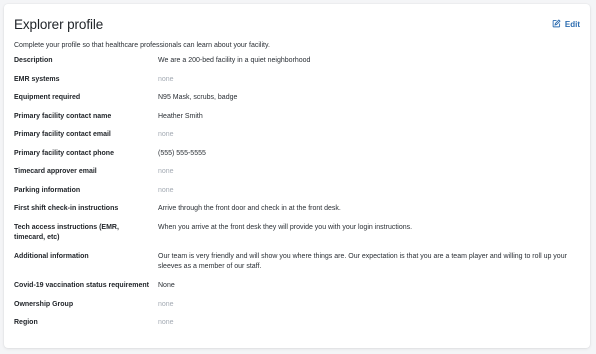 The width and height of the screenshot is (596, 354). Describe the element at coordinates (66, 208) in the screenshot. I see `field-label: First shift check-in instructions` at that location.